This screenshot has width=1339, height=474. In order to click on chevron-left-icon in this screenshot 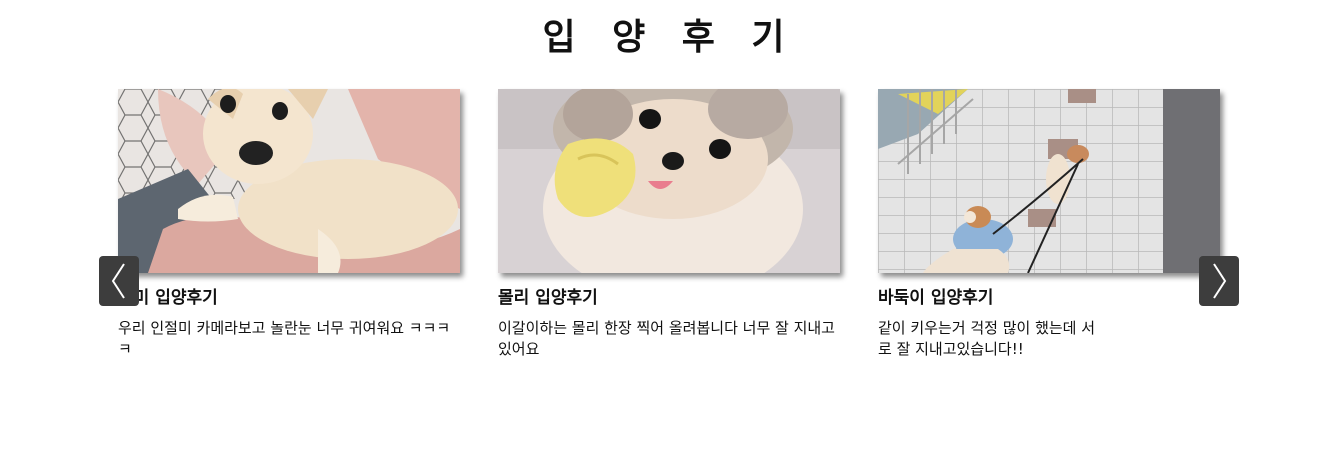, I will do `click(119, 281)`.